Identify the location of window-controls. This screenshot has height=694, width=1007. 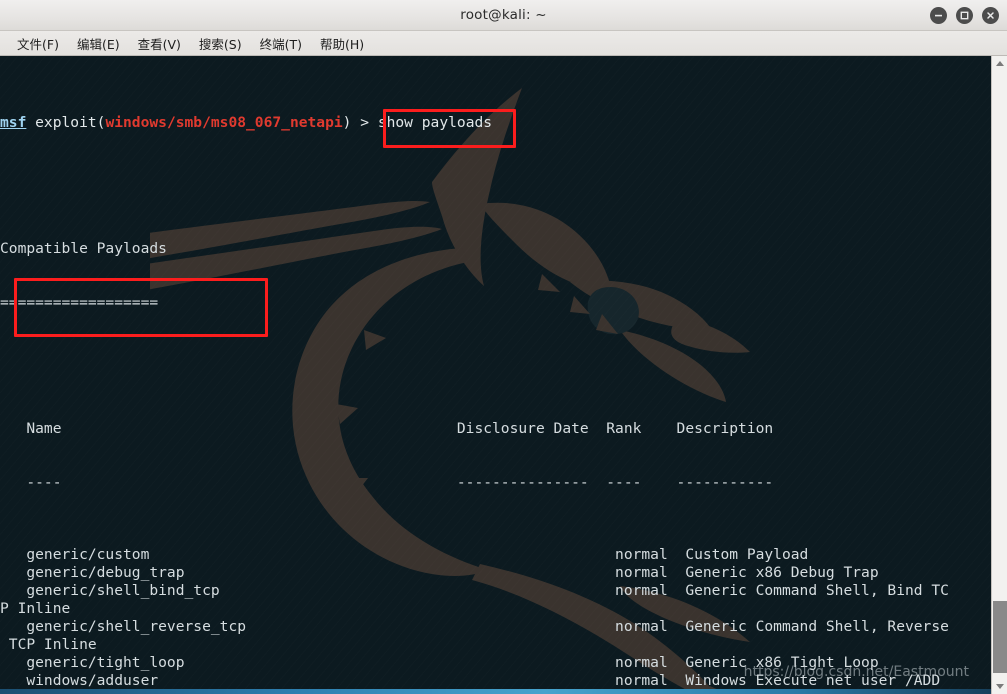
(964, 15).